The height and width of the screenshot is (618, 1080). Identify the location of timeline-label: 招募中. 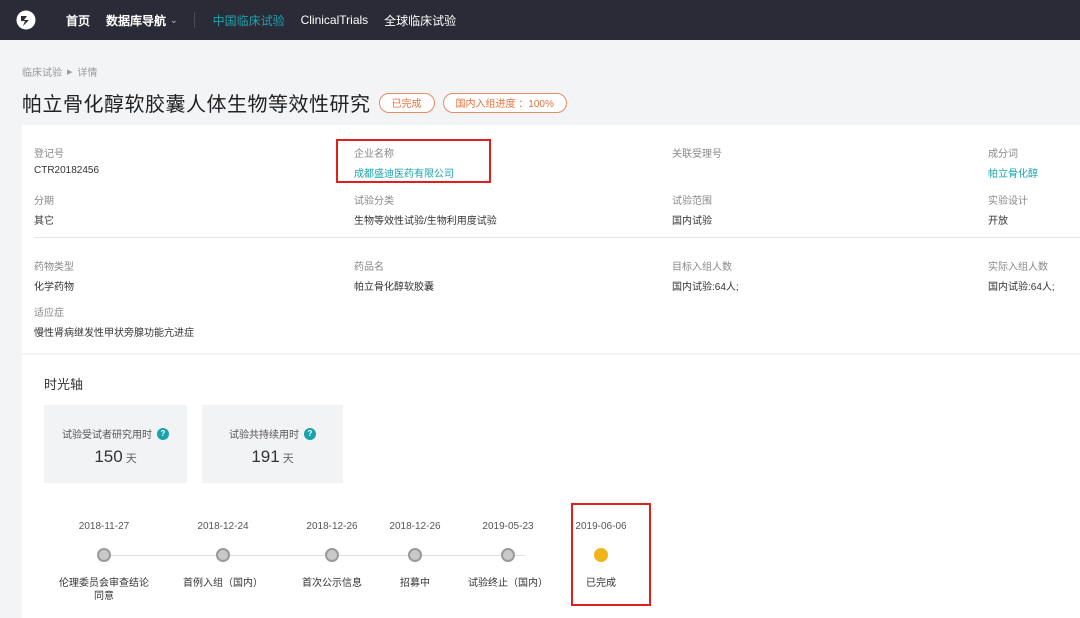
(415, 583).